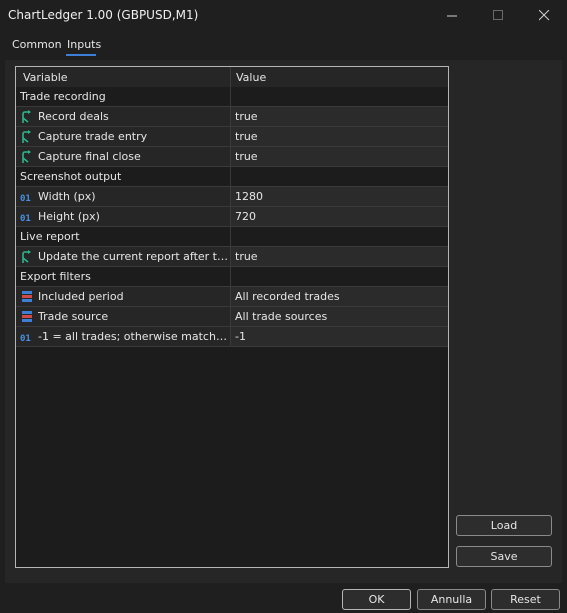  I want to click on variable-label: Included period, so click(81, 296).